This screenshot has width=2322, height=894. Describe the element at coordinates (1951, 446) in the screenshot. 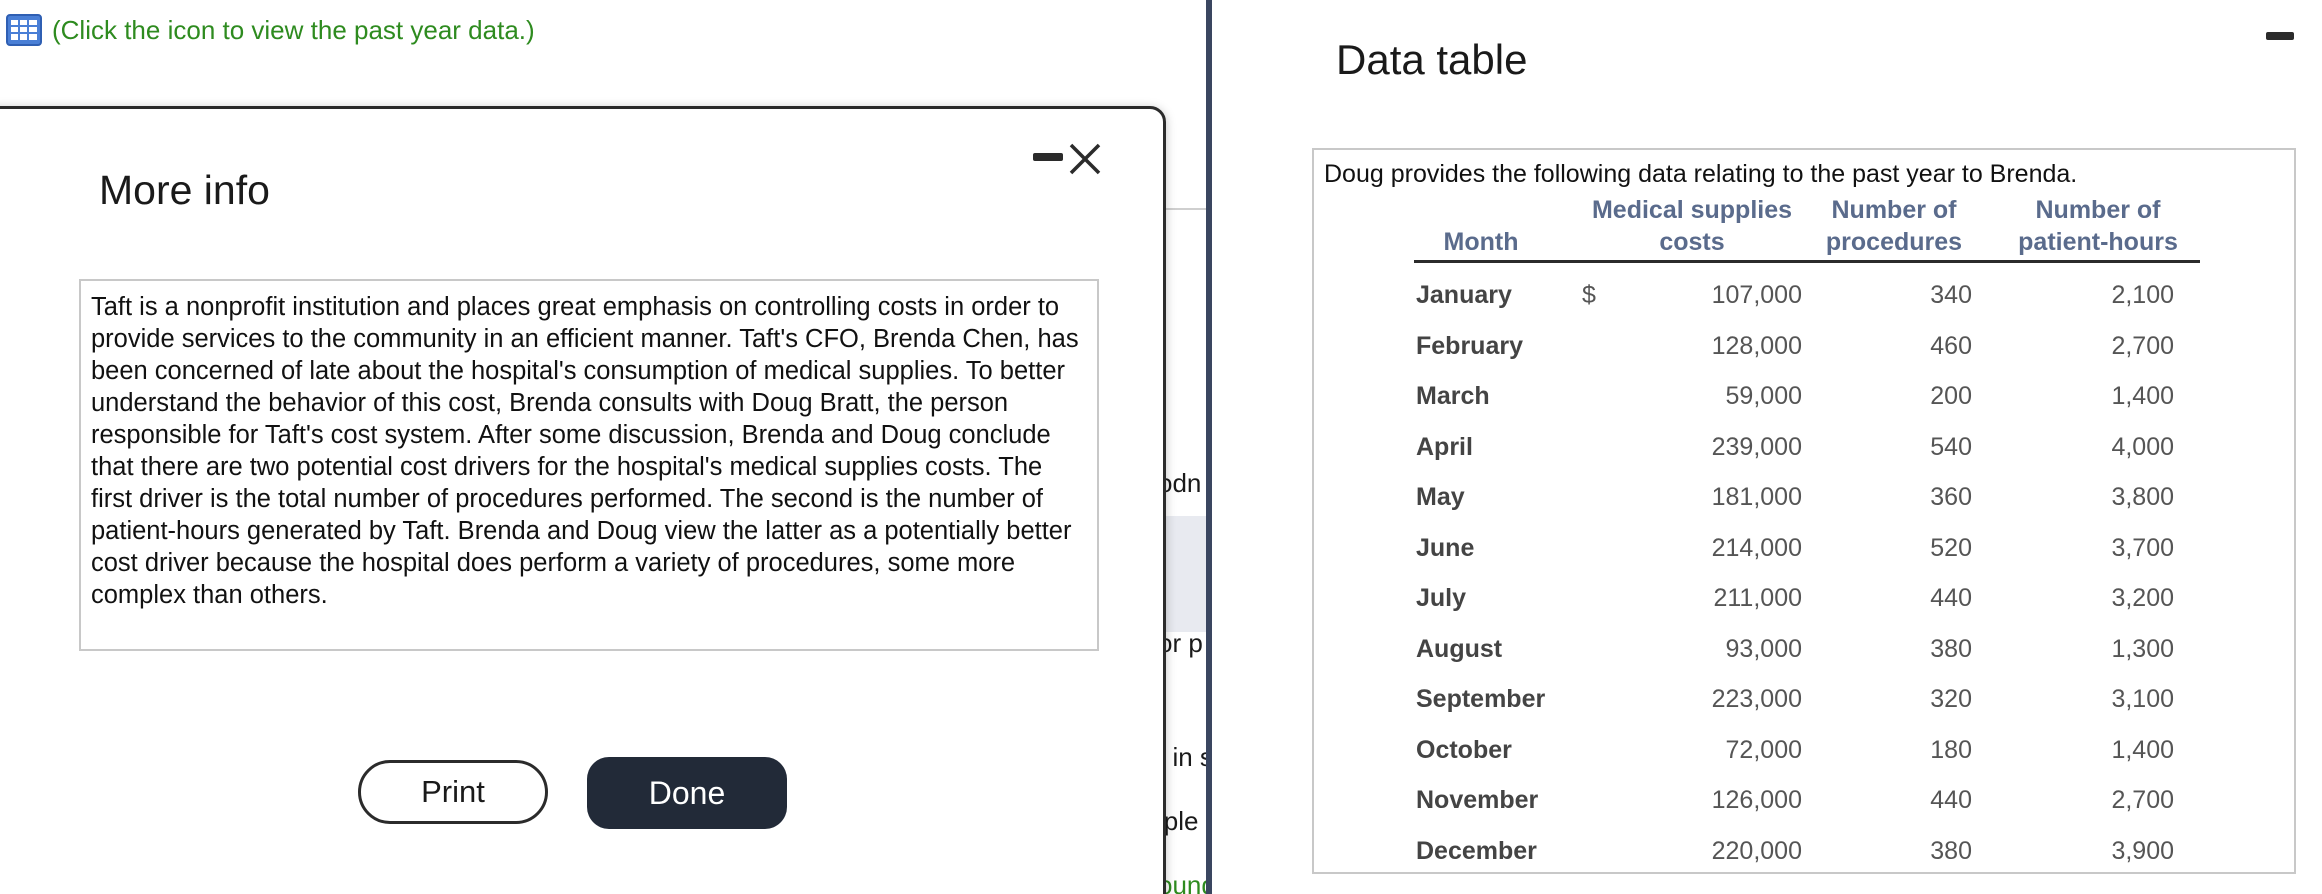

I see `procedures-cell: 540` at that location.